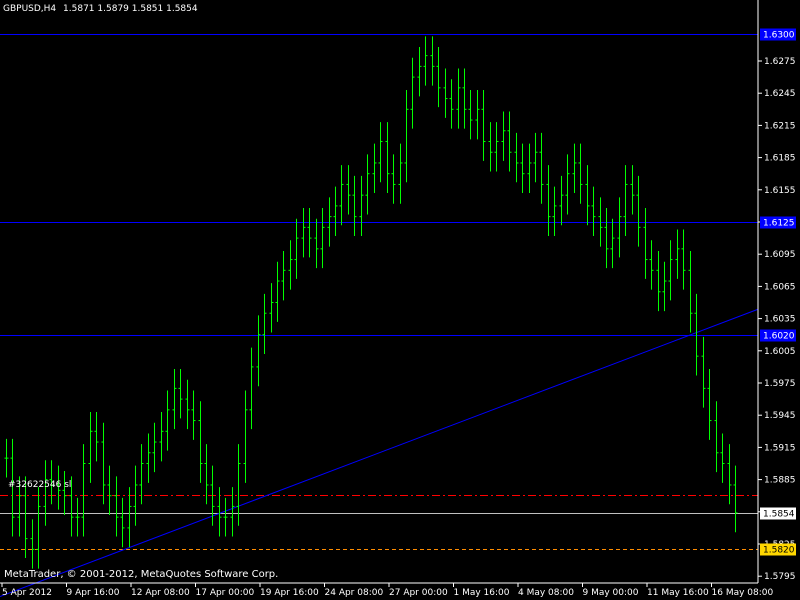 This screenshot has width=800, height=600. Describe the element at coordinates (780, 352) in the screenshot. I see `price-tick-label: 1.6005` at that location.